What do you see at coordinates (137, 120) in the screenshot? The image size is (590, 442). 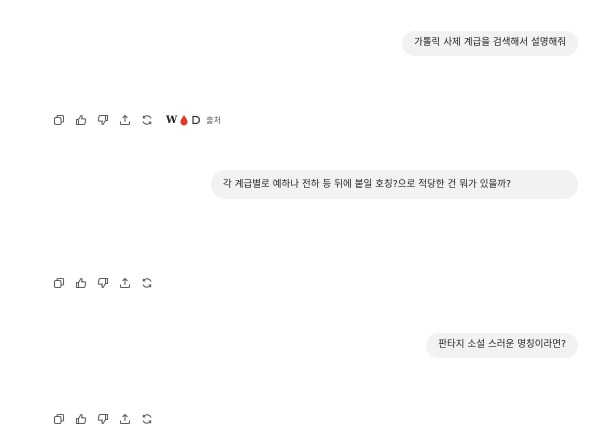 I see `response-actions: W 출처` at bounding box center [137, 120].